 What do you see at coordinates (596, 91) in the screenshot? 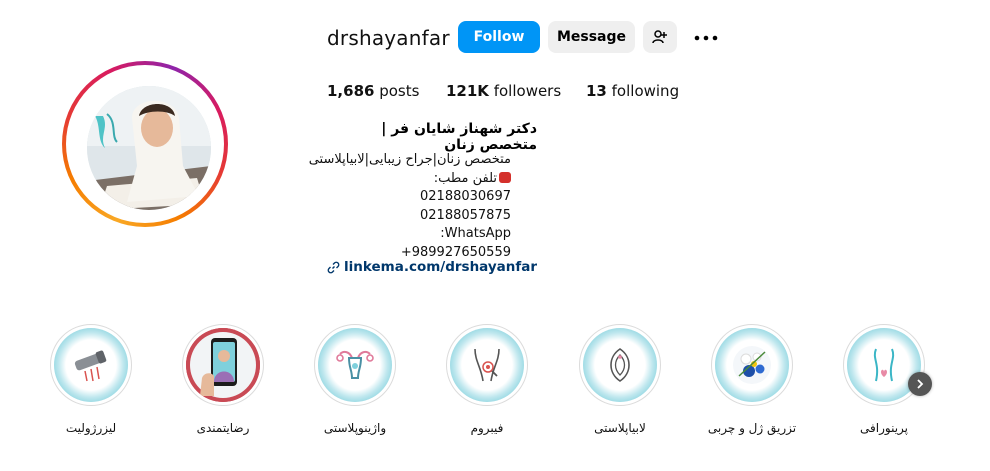
I see `following-value: 13` at bounding box center [596, 91].